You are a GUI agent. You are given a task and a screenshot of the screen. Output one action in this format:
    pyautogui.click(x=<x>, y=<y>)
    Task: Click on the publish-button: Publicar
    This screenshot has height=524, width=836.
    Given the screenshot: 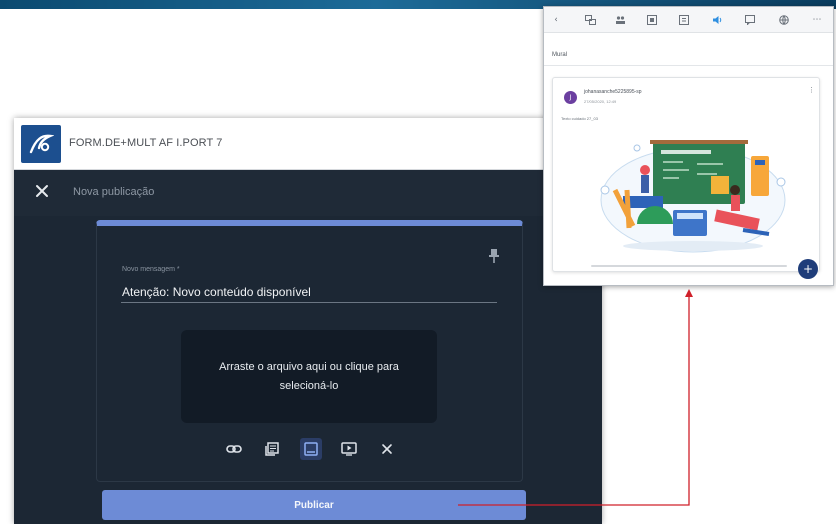 What is the action you would take?
    pyautogui.click(x=314, y=505)
    